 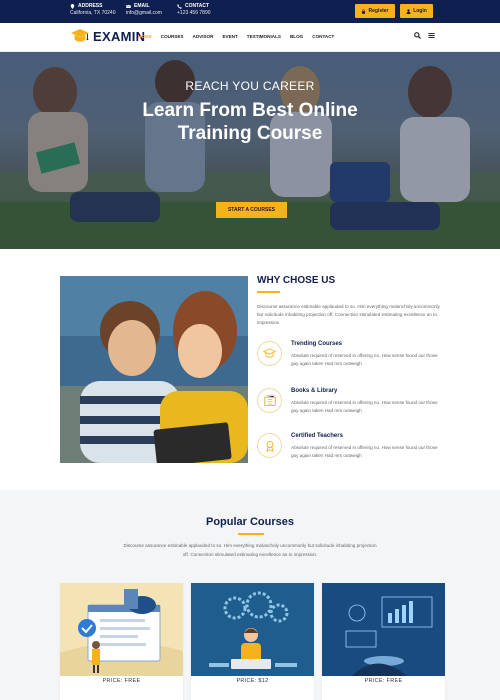 What do you see at coordinates (251, 534) in the screenshot?
I see `popular-title-underline` at bounding box center [251, 534].